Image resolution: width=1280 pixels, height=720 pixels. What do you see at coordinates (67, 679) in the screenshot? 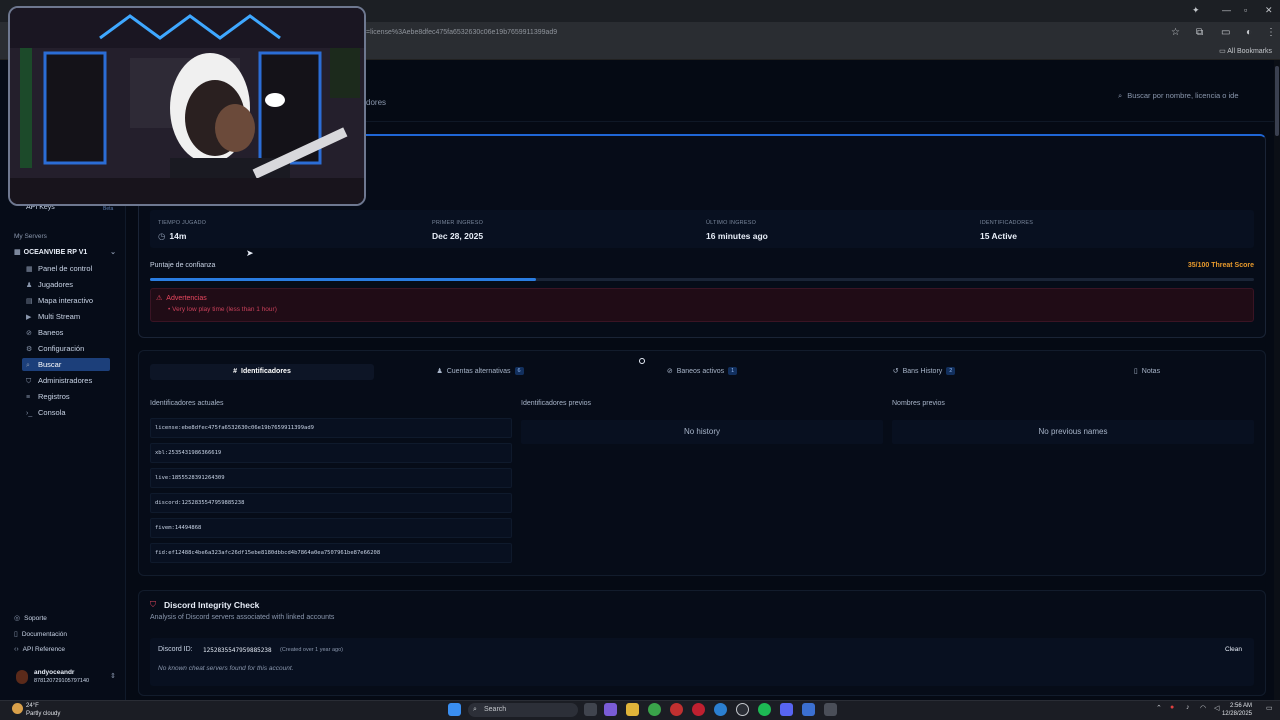
I see `user-menu: andyoceandr 878120729105797140 ⇕` at bounding box center [67, 679].